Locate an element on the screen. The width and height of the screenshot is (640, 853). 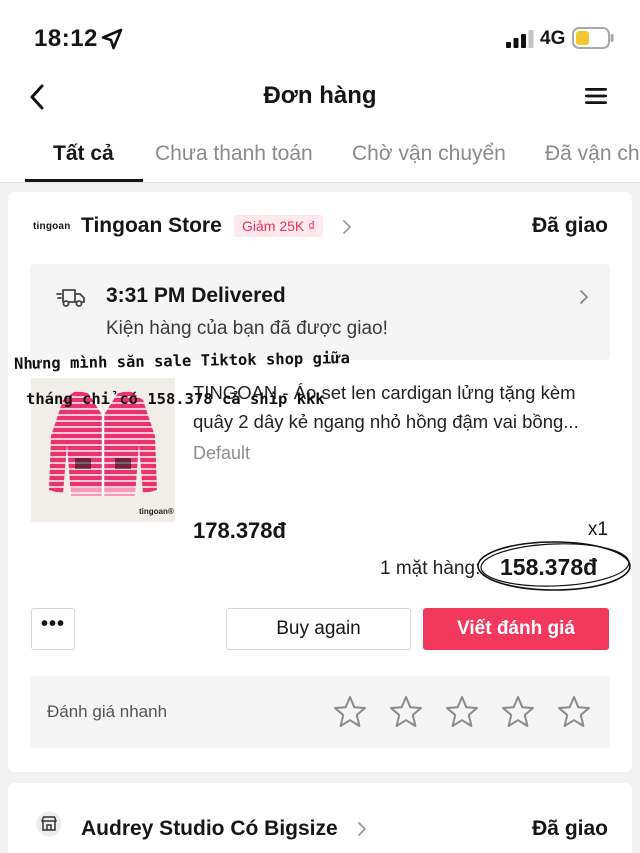
status-bar: 18:12 4G is located at coordinates (320, 36).